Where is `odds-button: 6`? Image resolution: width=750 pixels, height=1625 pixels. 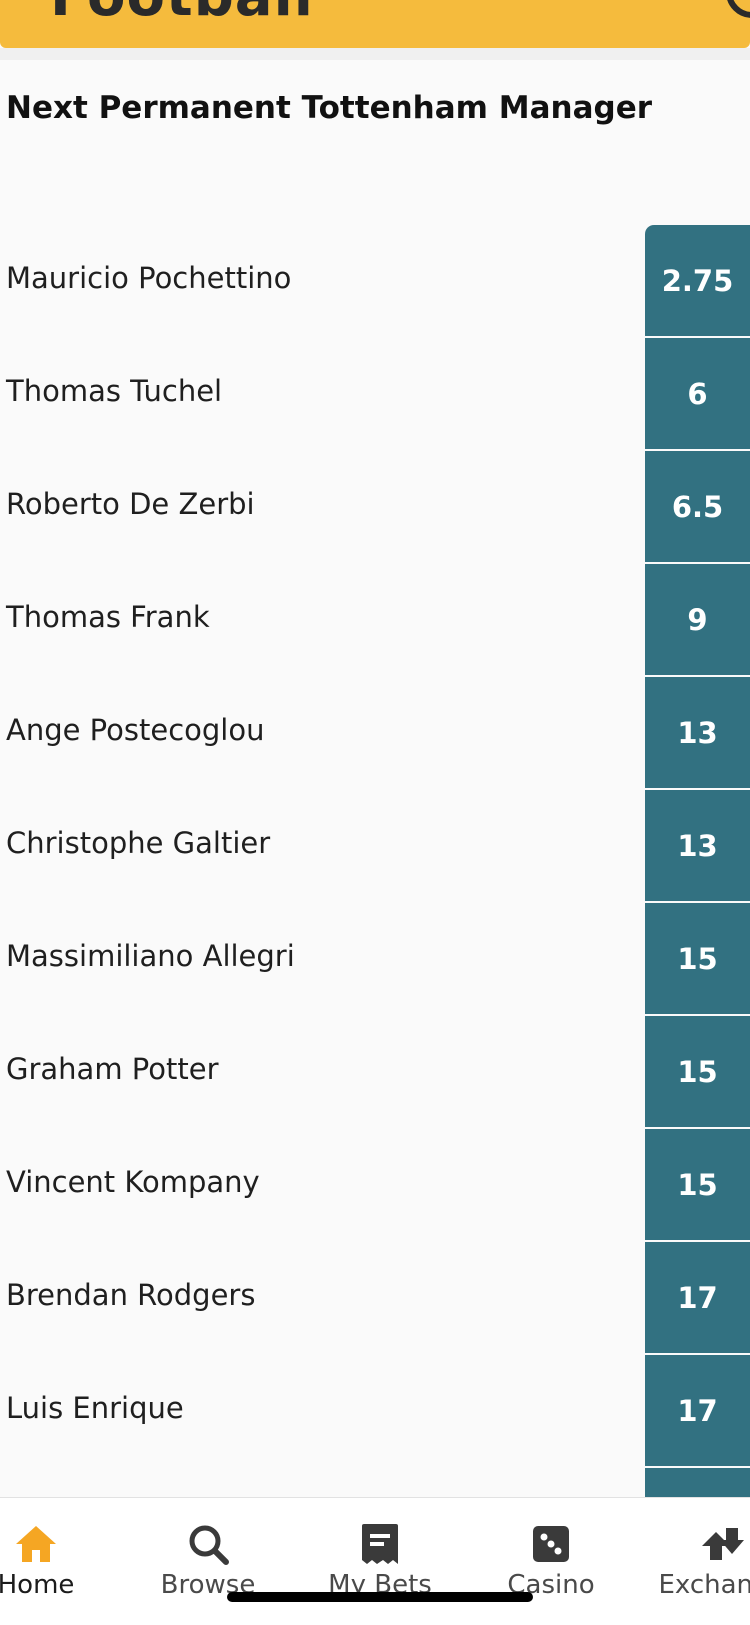 odds-button: 6 is located at coordinates (697, 393).